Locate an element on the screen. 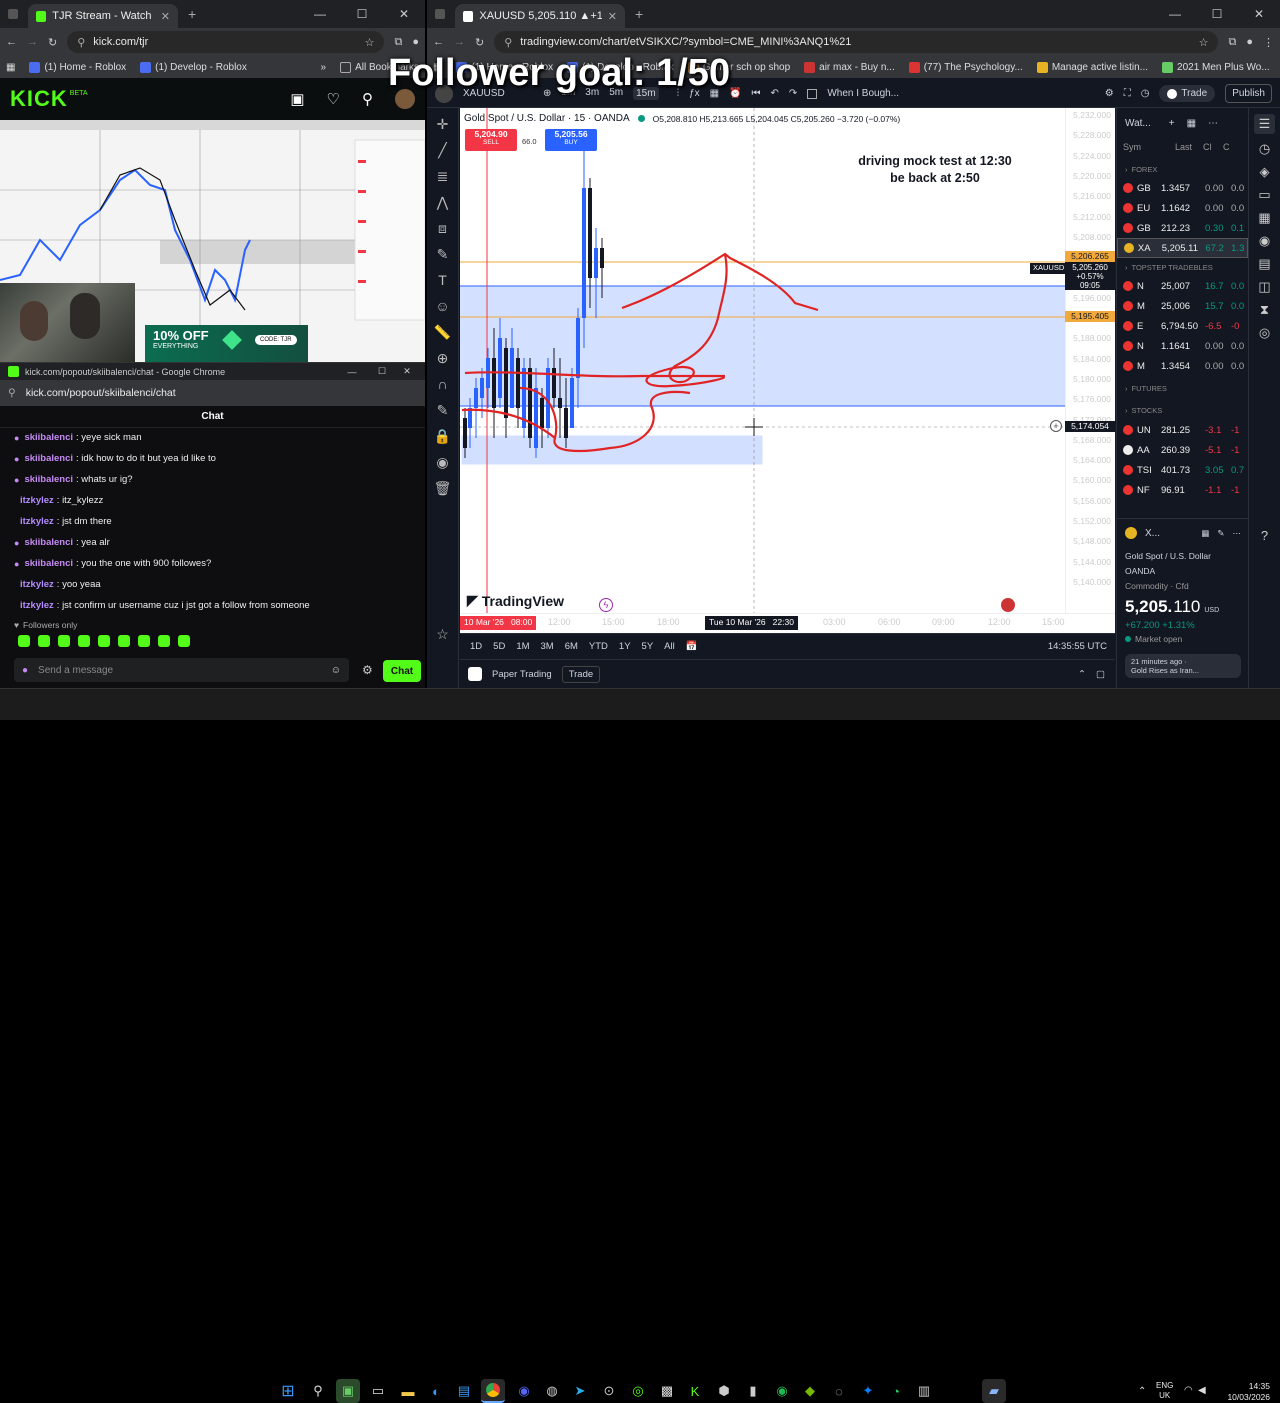  new-tab-icon: + is located at coordinates (192, 14).